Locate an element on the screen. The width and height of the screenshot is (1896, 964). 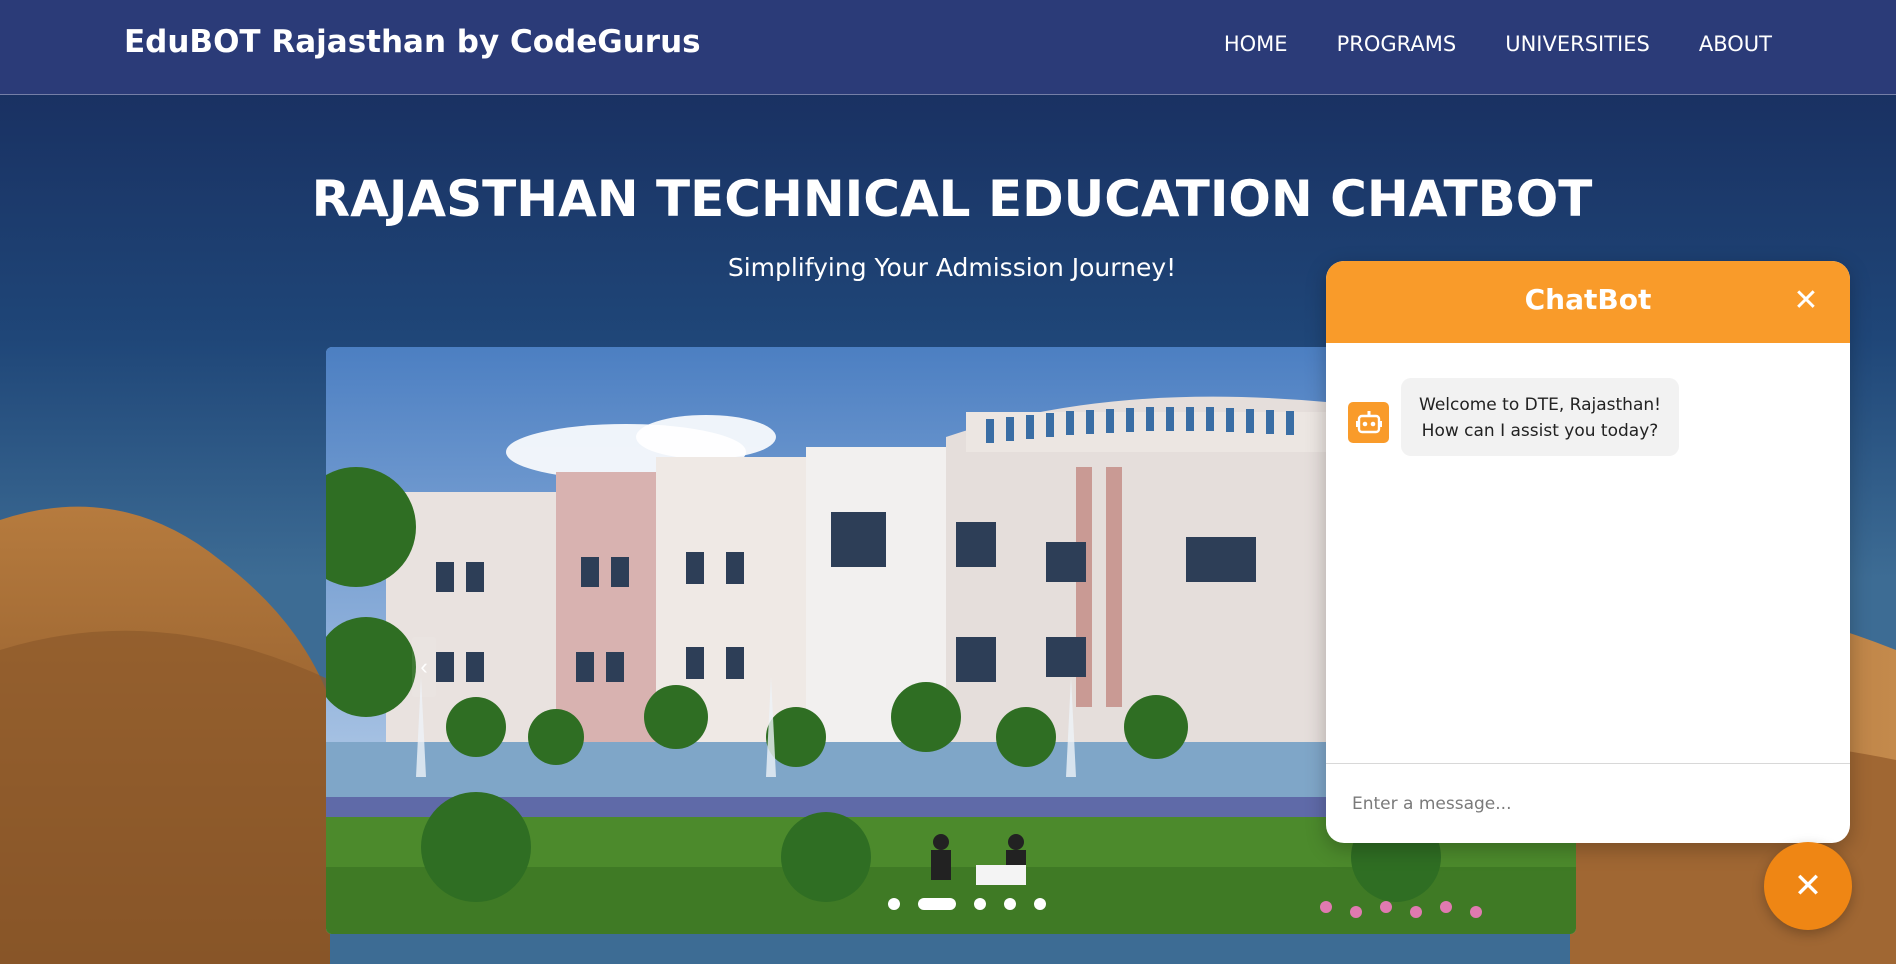
chatbot-header: ChatBot ✕ is located at coordinates (1588, 302).